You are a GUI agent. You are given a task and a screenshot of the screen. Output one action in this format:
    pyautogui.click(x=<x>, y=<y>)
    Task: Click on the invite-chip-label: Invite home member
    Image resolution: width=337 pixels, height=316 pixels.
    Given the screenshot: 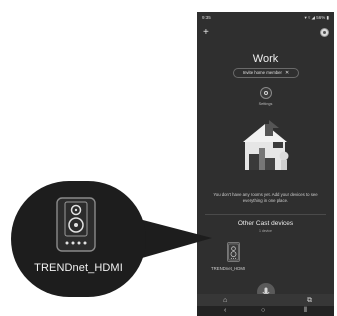 What is the action you would take?
    pyautogui.click(x=262, y=72)
    